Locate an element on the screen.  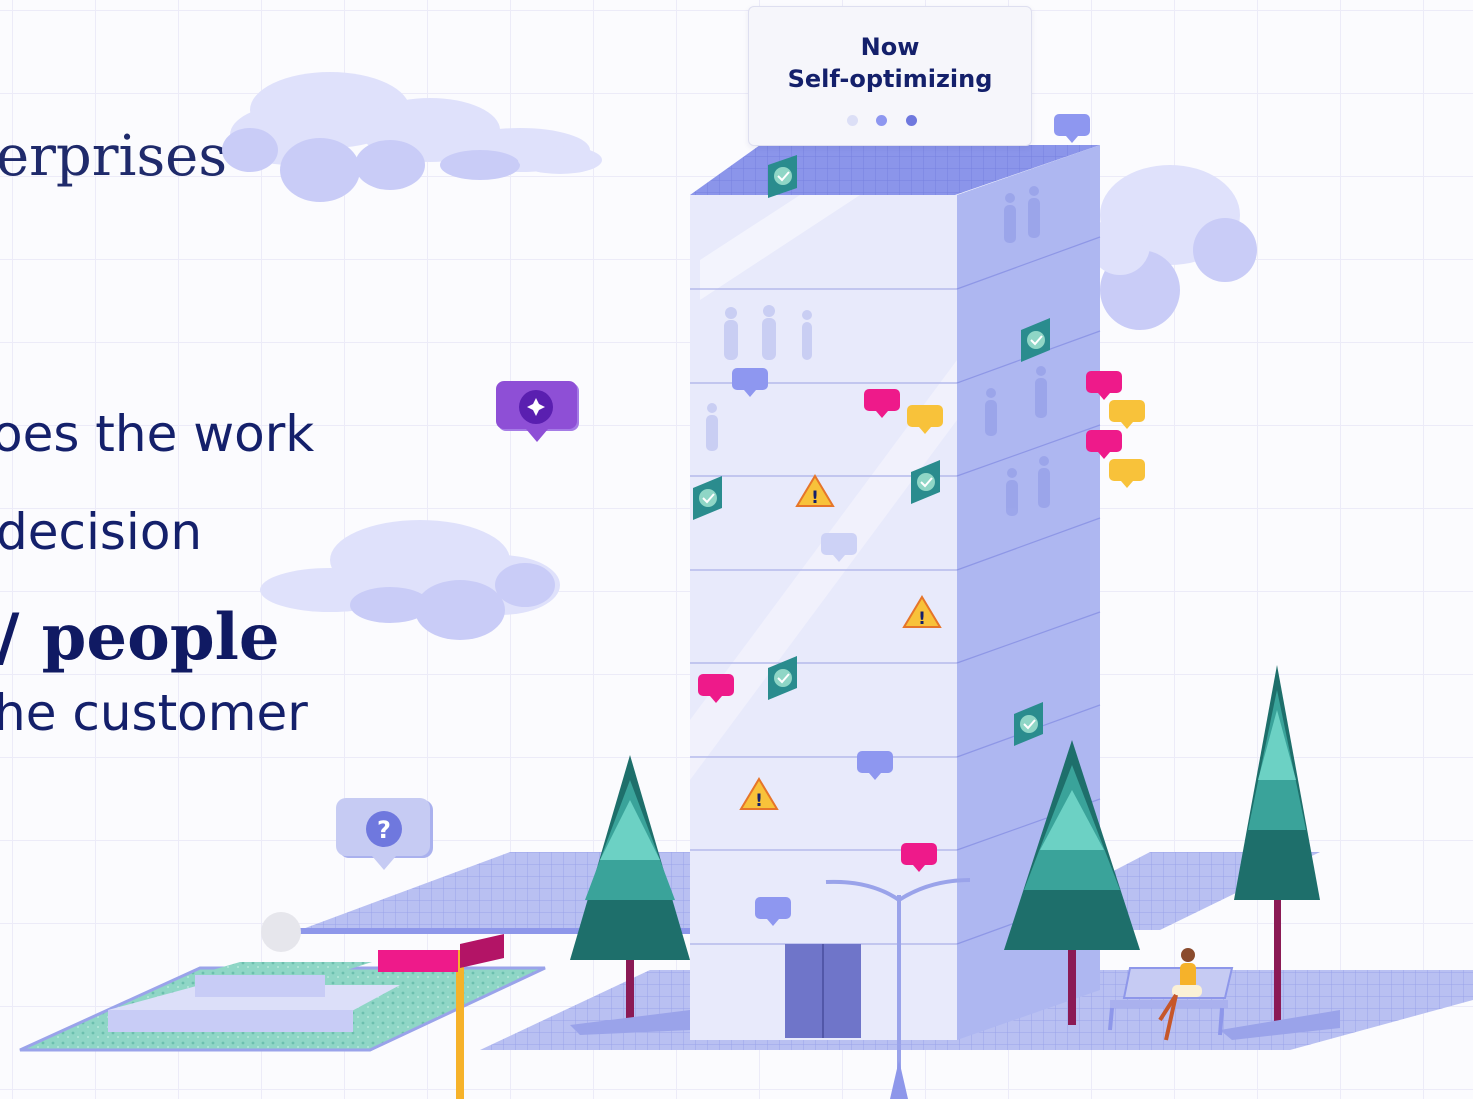
cloud-right is located at coordinates (1173, 247).